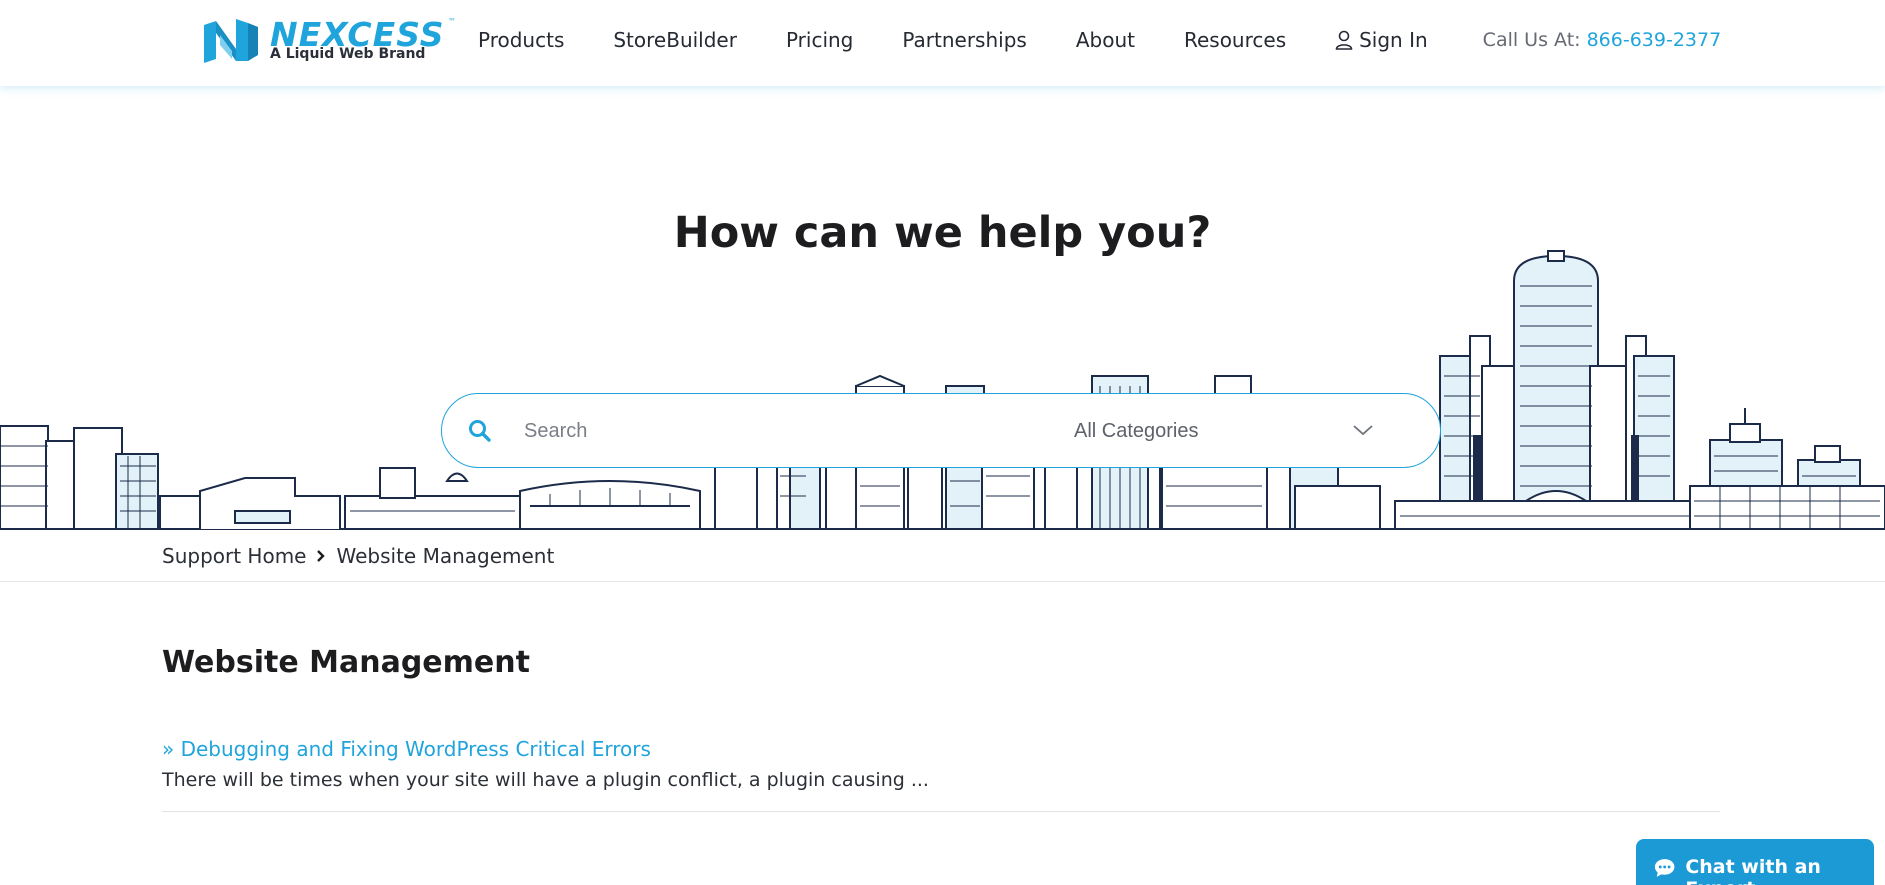 Image resolution: width=1885 pixels, height=885 pixels. I want to click on user-icon, so click(1344, 40).